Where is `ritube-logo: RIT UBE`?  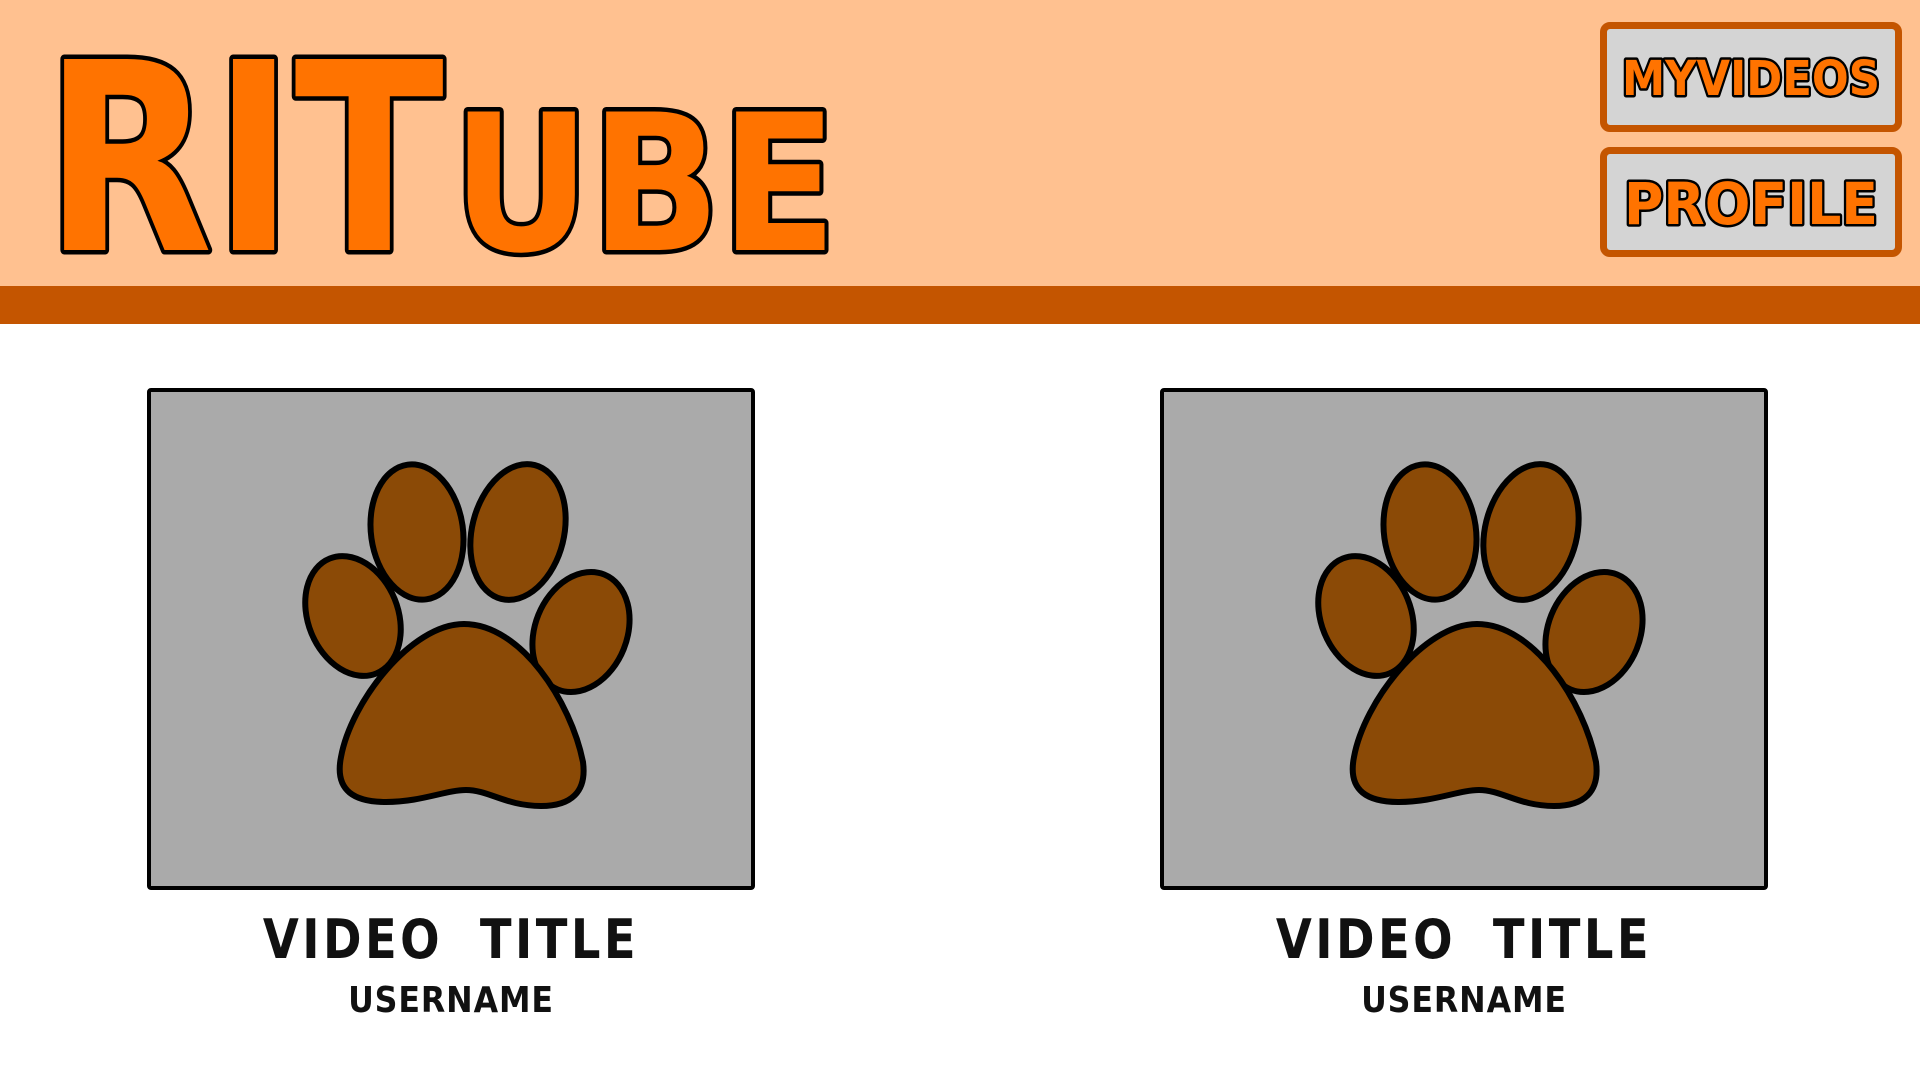 ritube-logo: RIT UBE is located at coordinates (450, 143).